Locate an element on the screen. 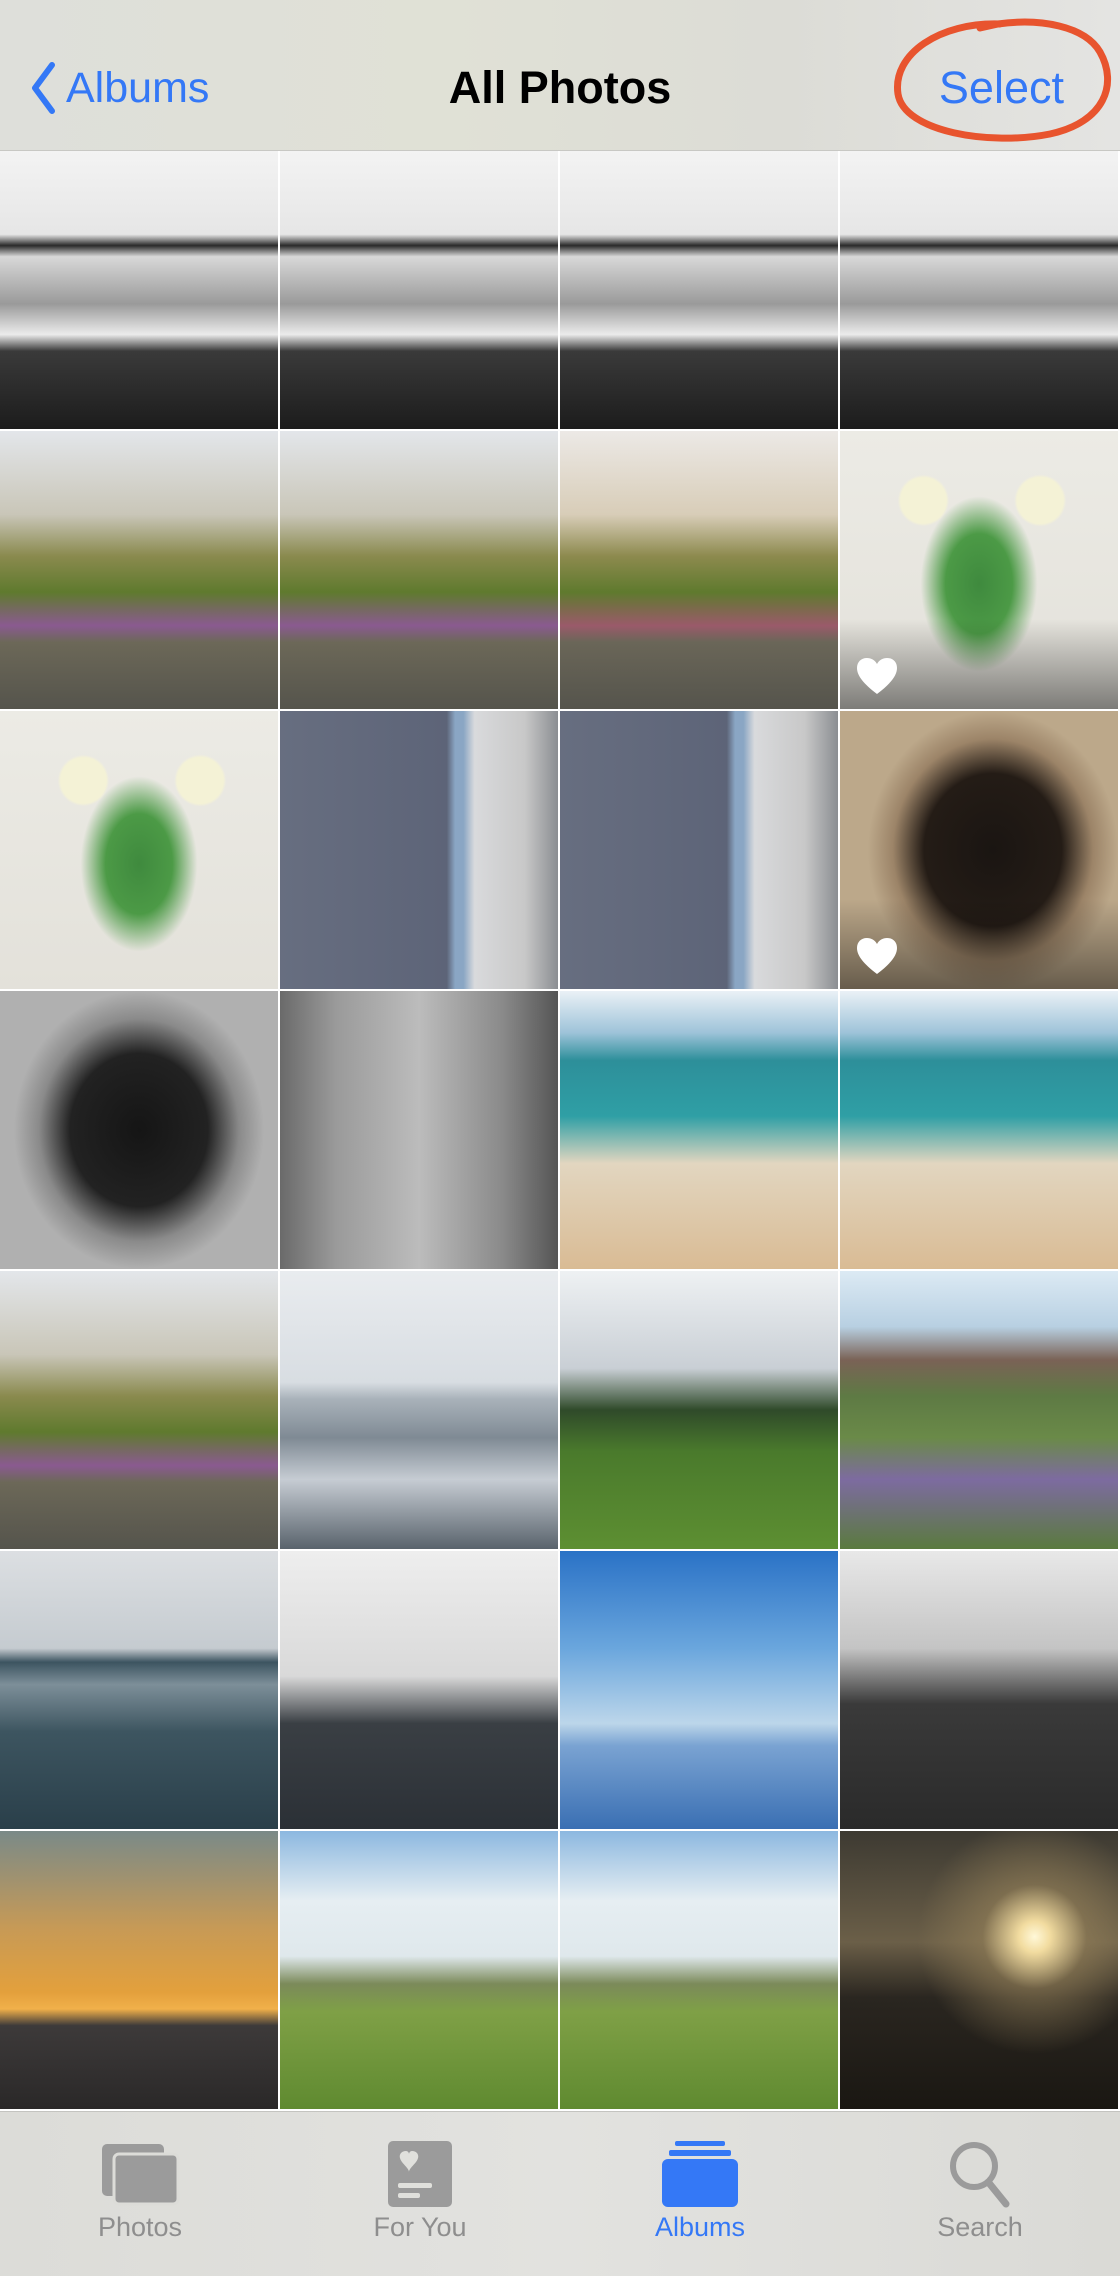 The image size is (1120, 2276). tab-bar: Photos For You Albums Search is located at coordinates (560, 2193).